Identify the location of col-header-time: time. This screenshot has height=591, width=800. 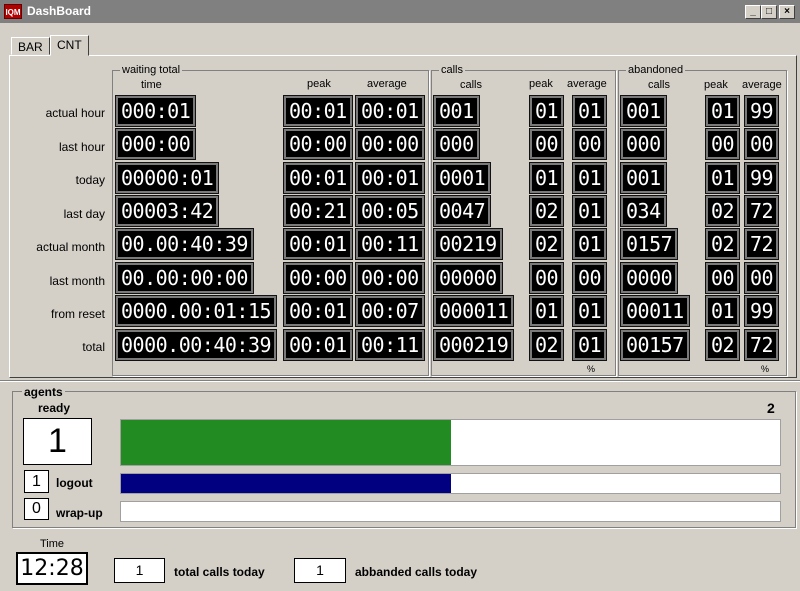
(151, 85).